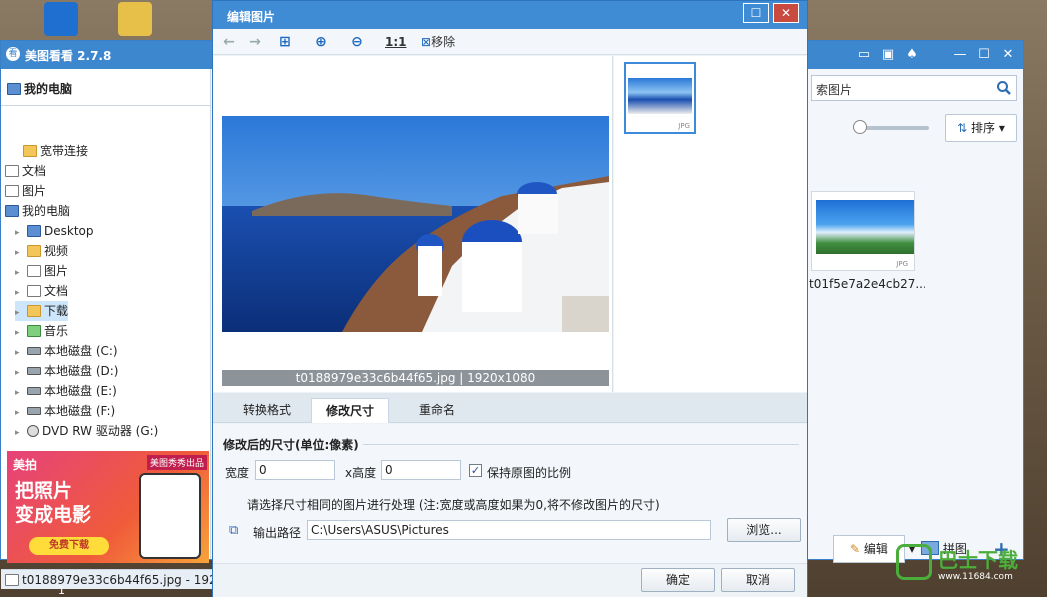  Describe the element at coordinates (786, 13) in the screenshot. I see `dialog-close-button: ✕` at that location.